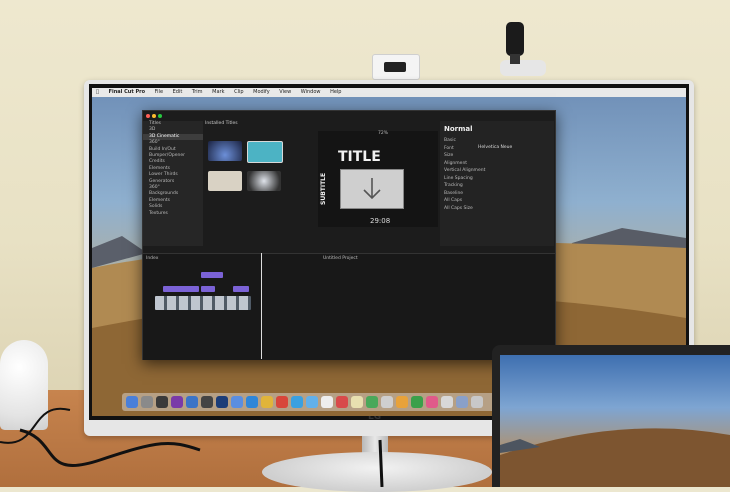 The width and height of the screenshot is (730, 492). I want to click on viewer-subtitle: SUBTITLE, so click(323, 188).